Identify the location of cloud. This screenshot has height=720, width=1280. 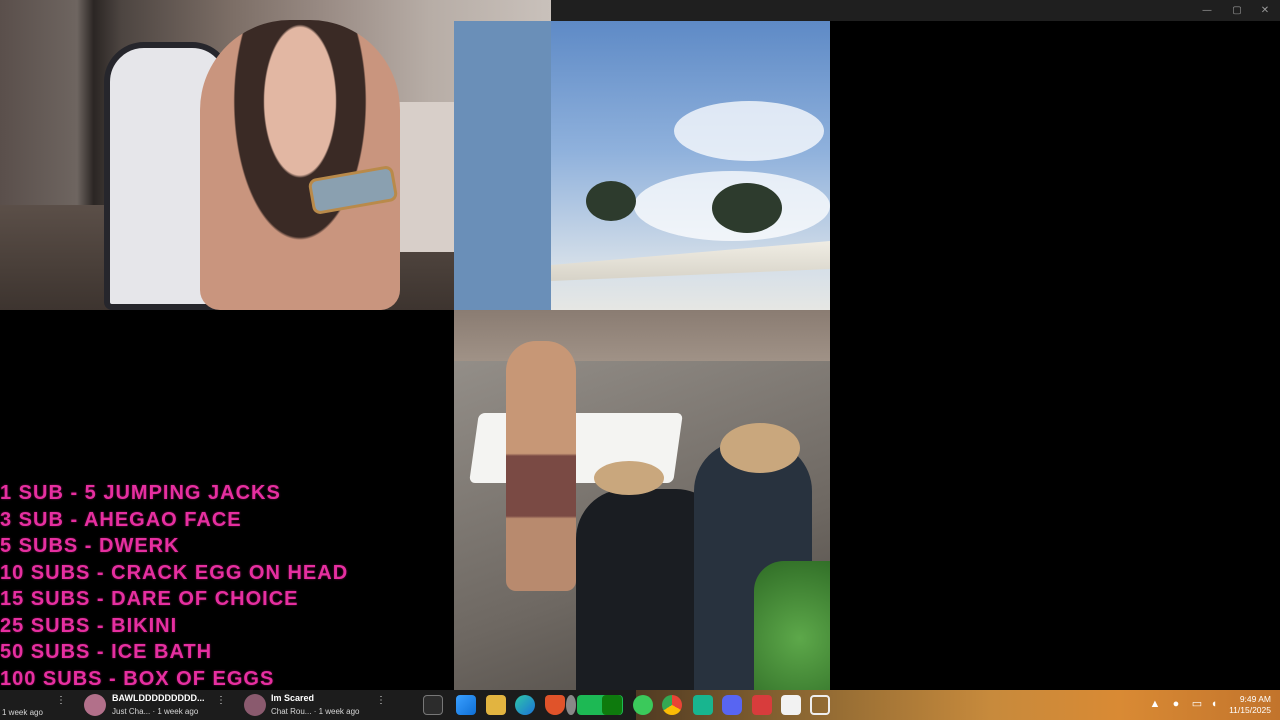
(749, 131).